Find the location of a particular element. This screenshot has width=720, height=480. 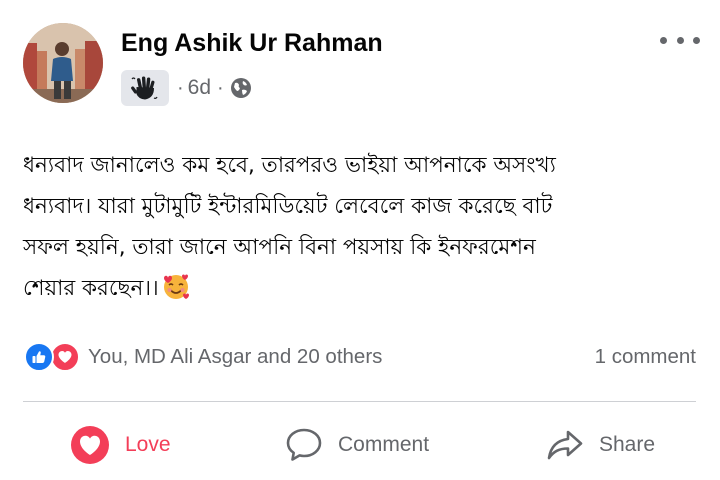

waving-hand-badge is located at coordinates (145, 88).